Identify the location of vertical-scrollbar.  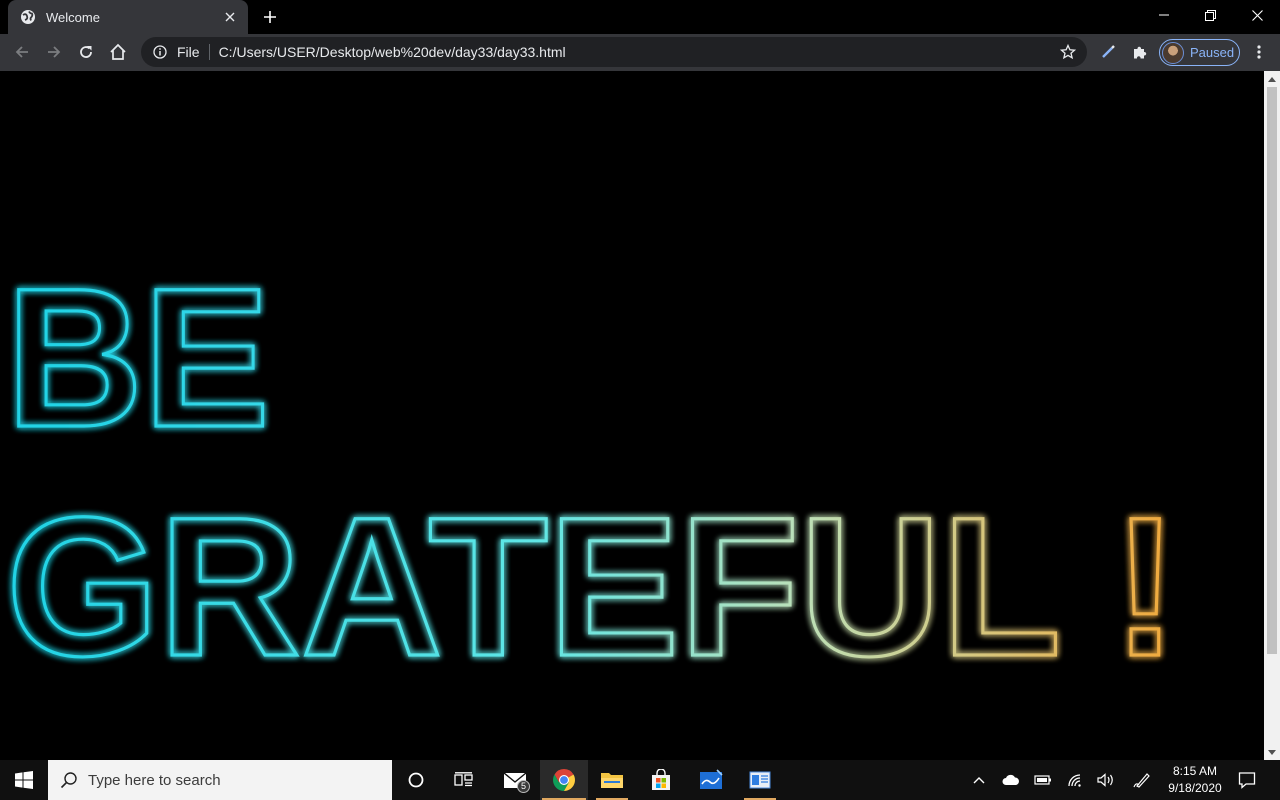
(1272, 415).